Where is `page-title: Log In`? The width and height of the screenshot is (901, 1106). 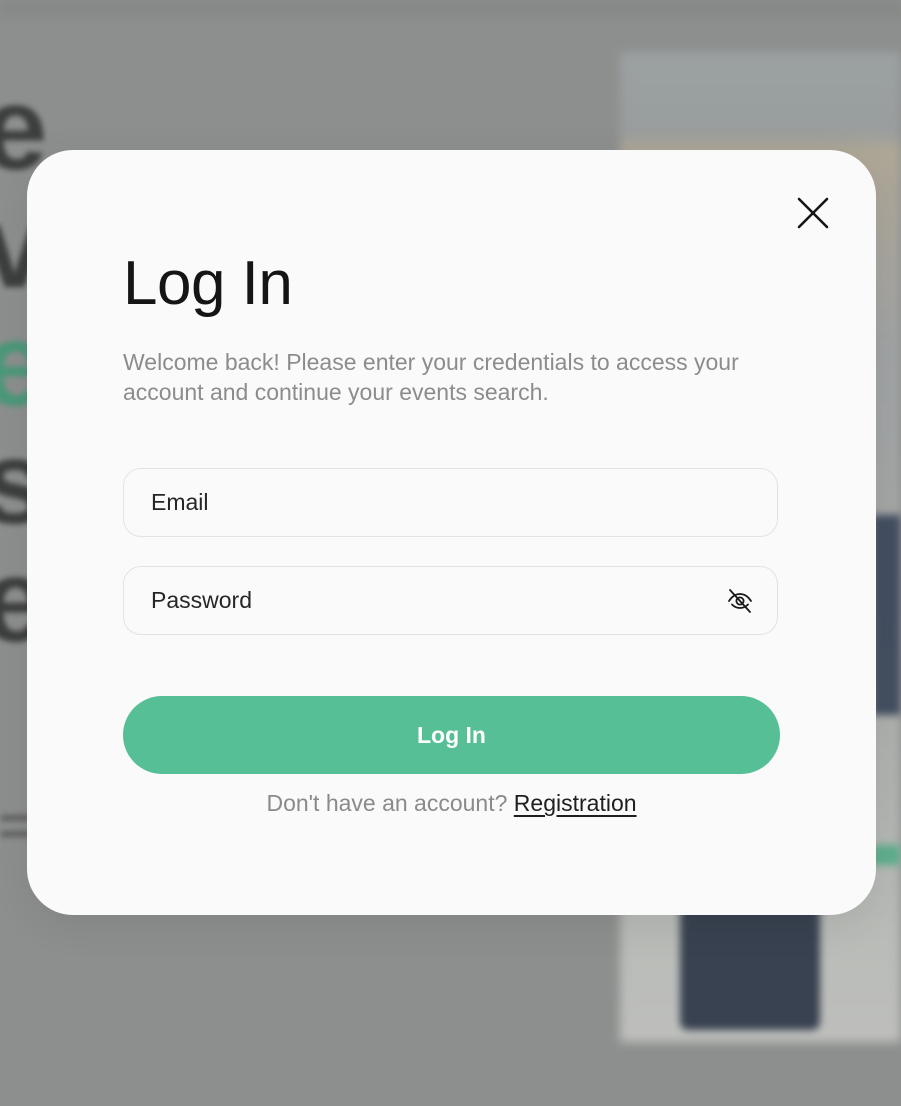
page-title: Log In is located at coordinates (208, 283).